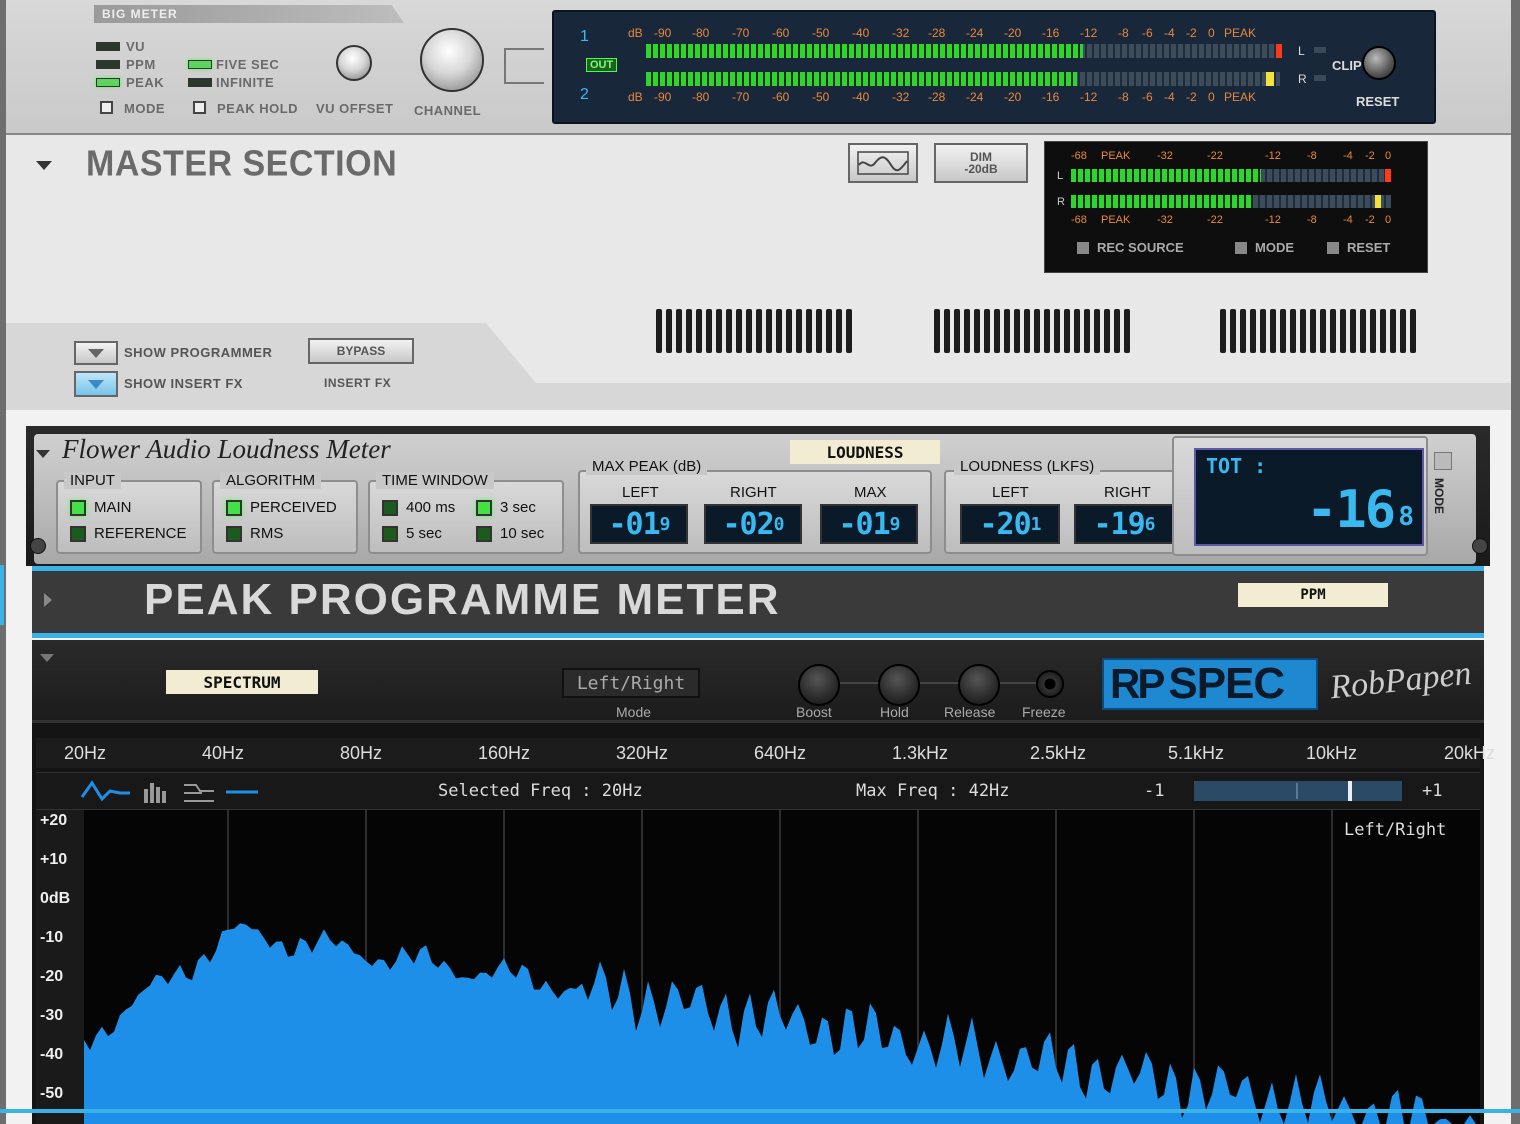 The height and width of the screenshot is (1124, 1520). I want to click on tot-label: TOT :, so click(1236, 466).